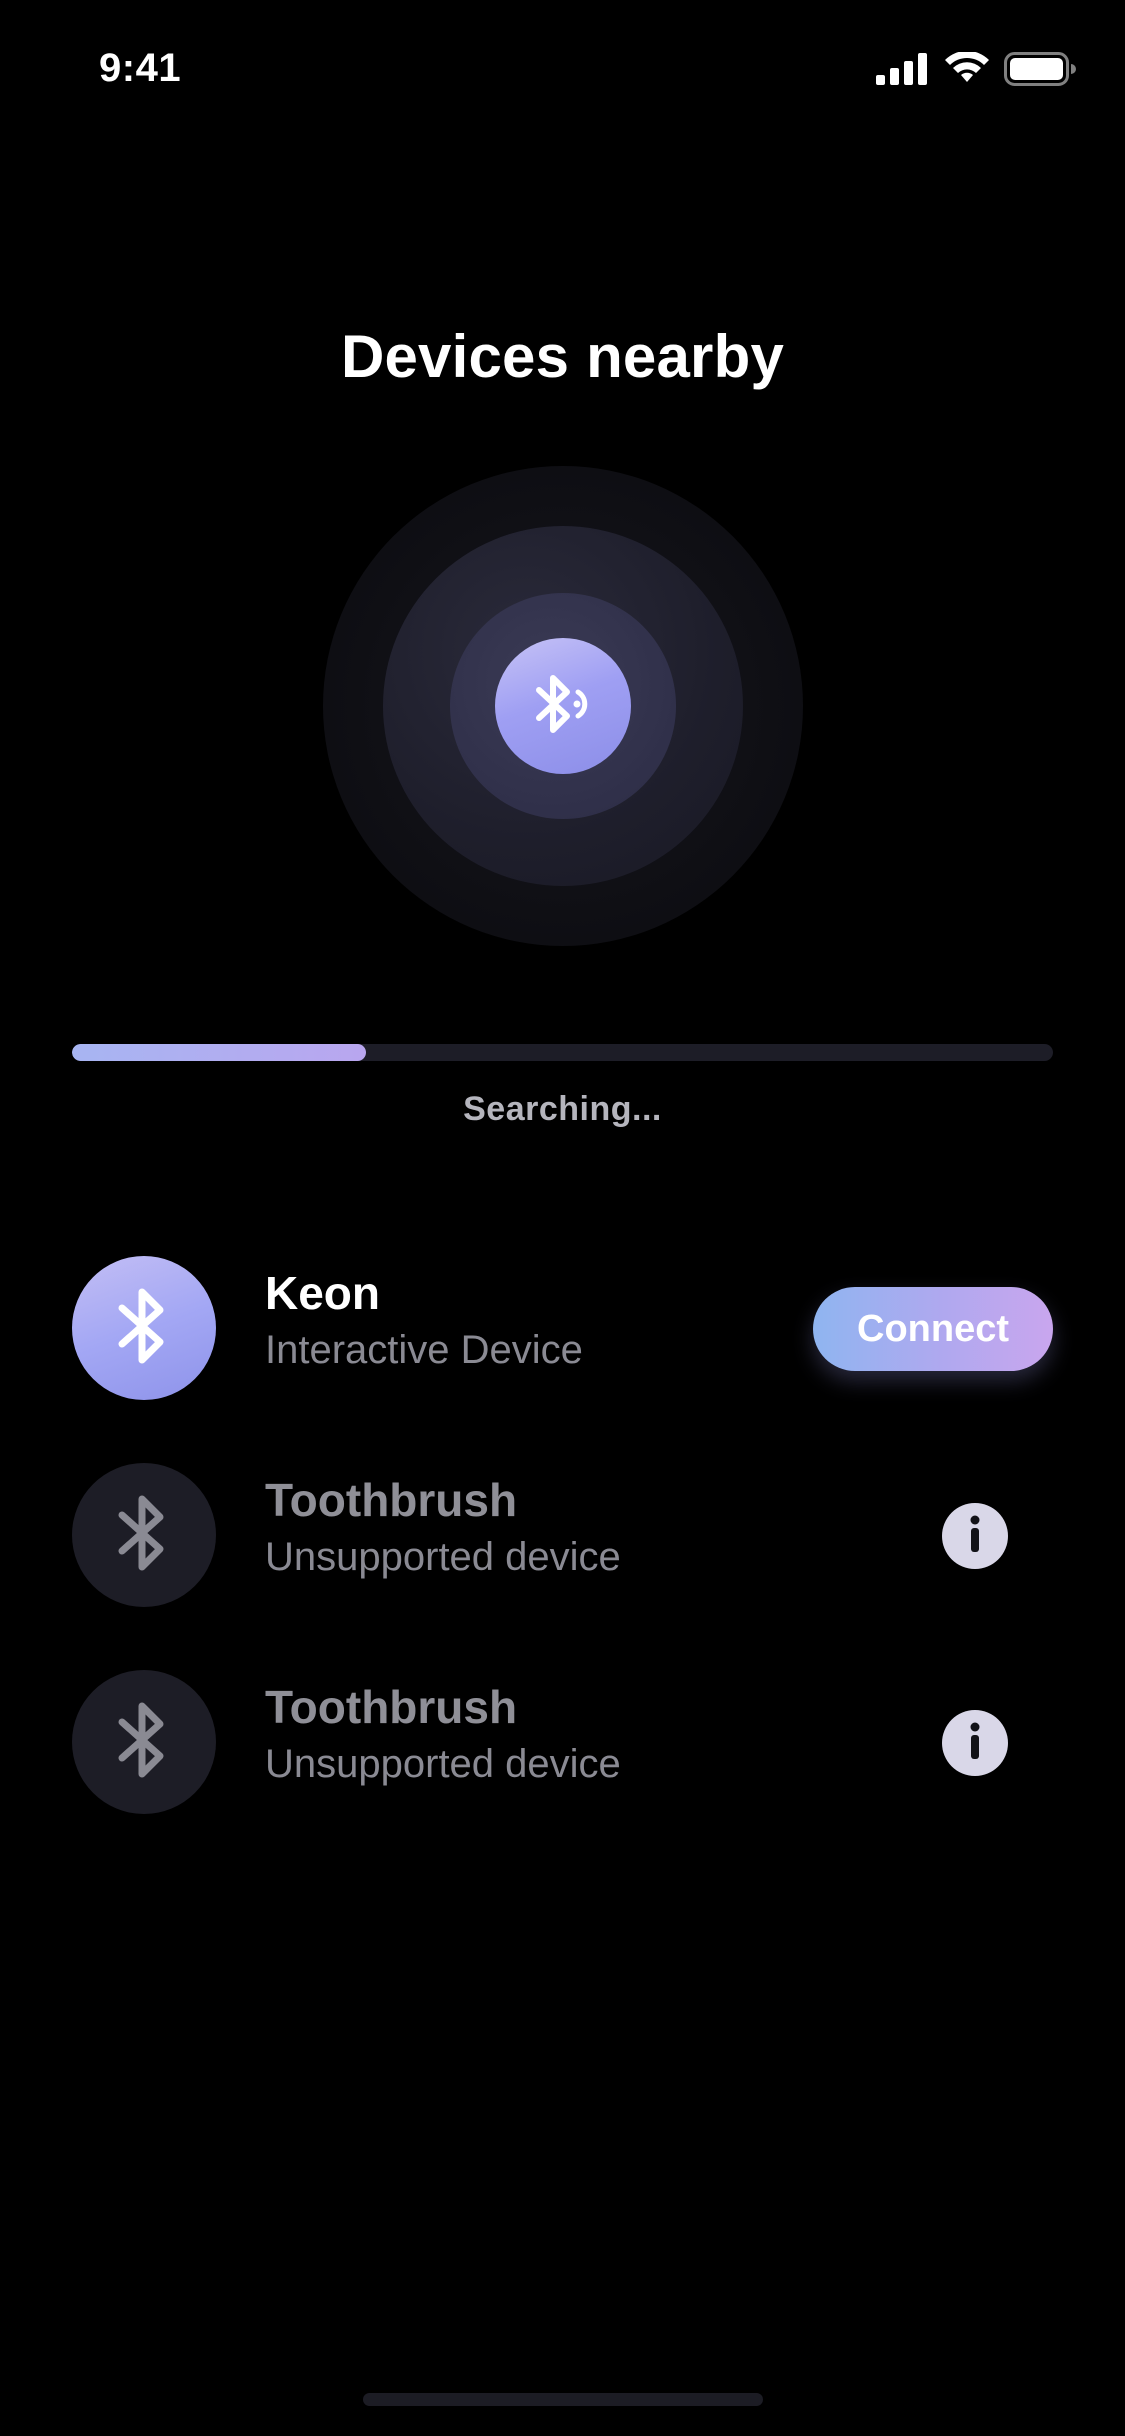 The width and height of the screenshot is (1125, 2436). Describe the element at coordinates (562, 356) in the screenshot. I see `page-title: Devices nearby` at that location.